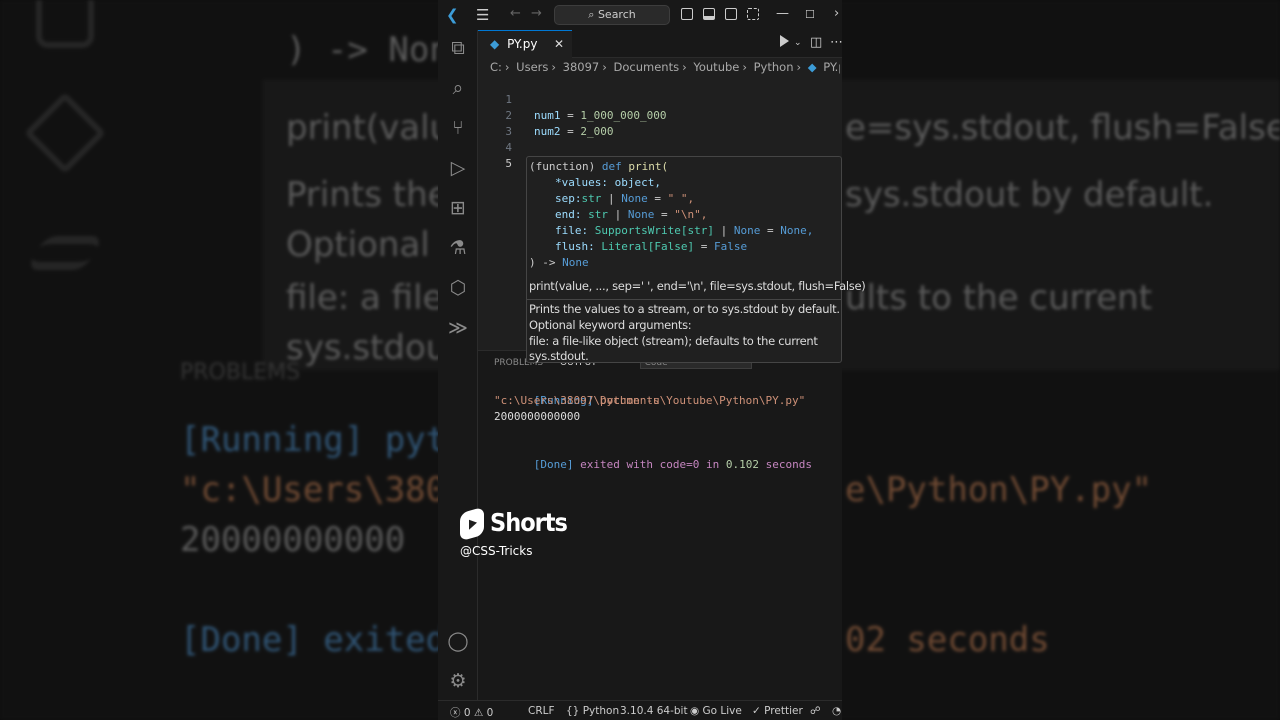  What do you see at coordinates (684, 299) in the screenshot?
I see `hover-divider` at bounding box center [684, 299].